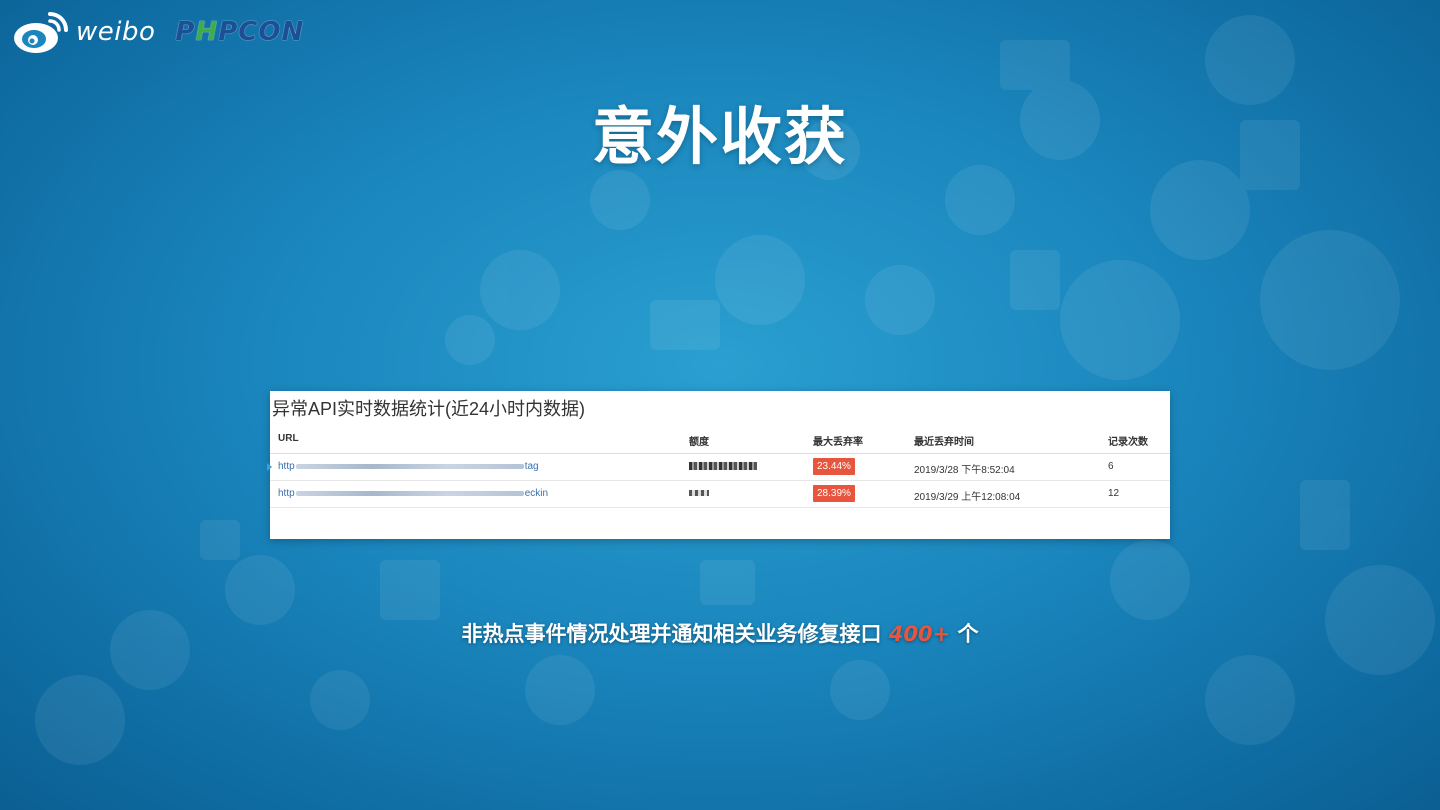 The width and height of the screenshot is (1440, 810). Describe the element at coordinates (288, 438) in the screenshot. I see `column-header-url: URL` at that location.